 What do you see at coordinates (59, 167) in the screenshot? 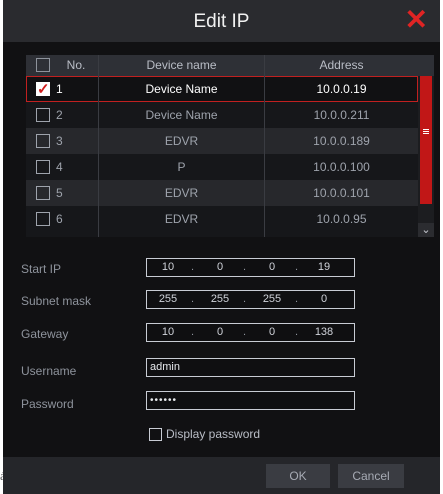
I see `row-number: 4` at bounding box center [59, 167].